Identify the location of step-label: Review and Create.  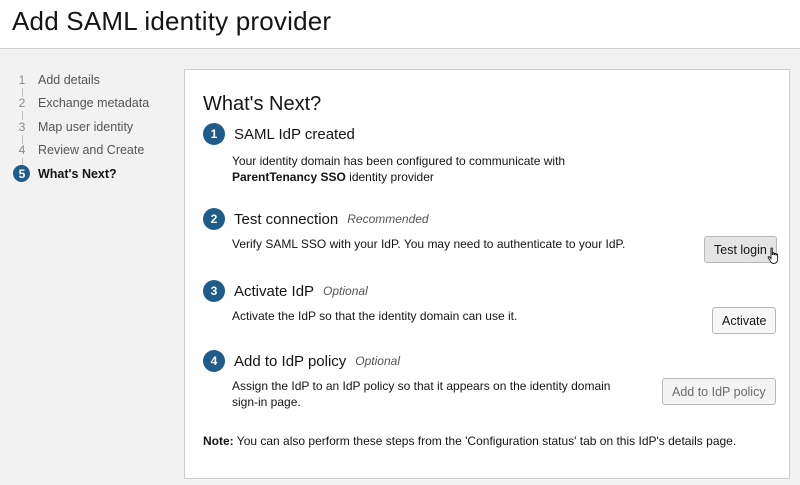
(91, 150).